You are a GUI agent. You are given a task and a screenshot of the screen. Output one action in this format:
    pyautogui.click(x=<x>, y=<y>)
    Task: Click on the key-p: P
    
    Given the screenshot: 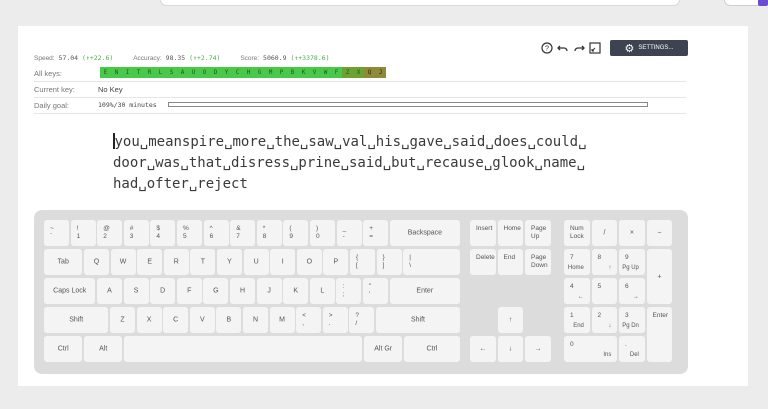 What is the action you would take?
    pyautogui.click(x=336, y=262)
    